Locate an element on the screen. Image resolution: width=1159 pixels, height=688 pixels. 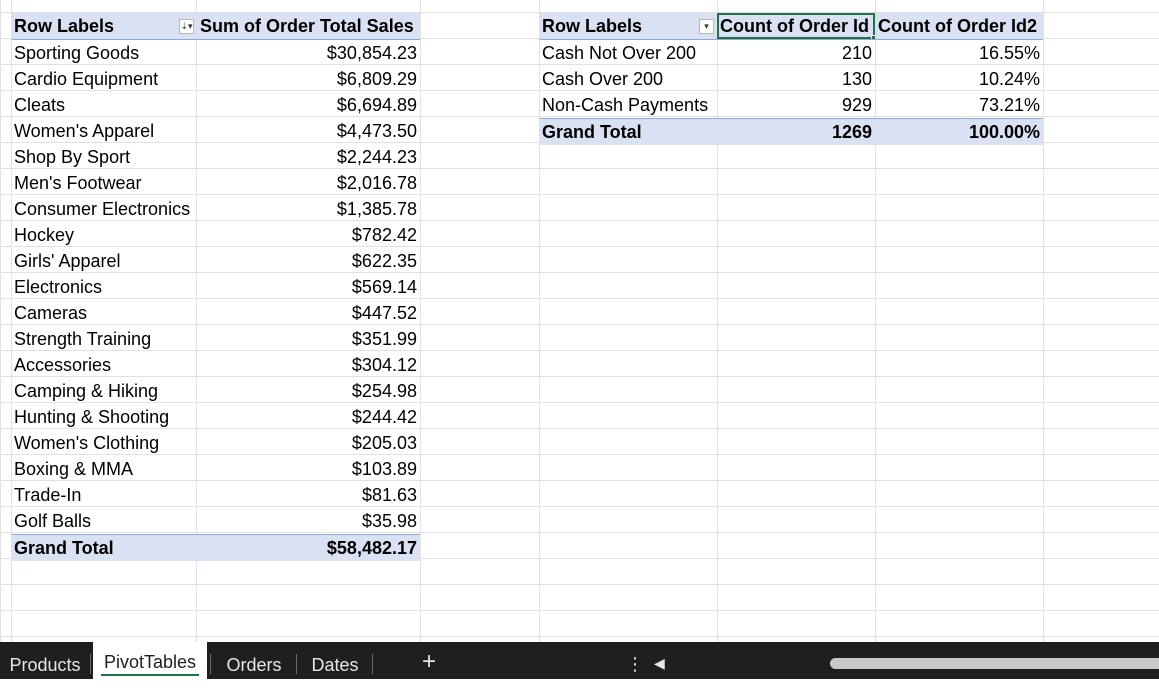
table-row: Shop By Sport $2,244.23 is located at coordinates (215, 157).